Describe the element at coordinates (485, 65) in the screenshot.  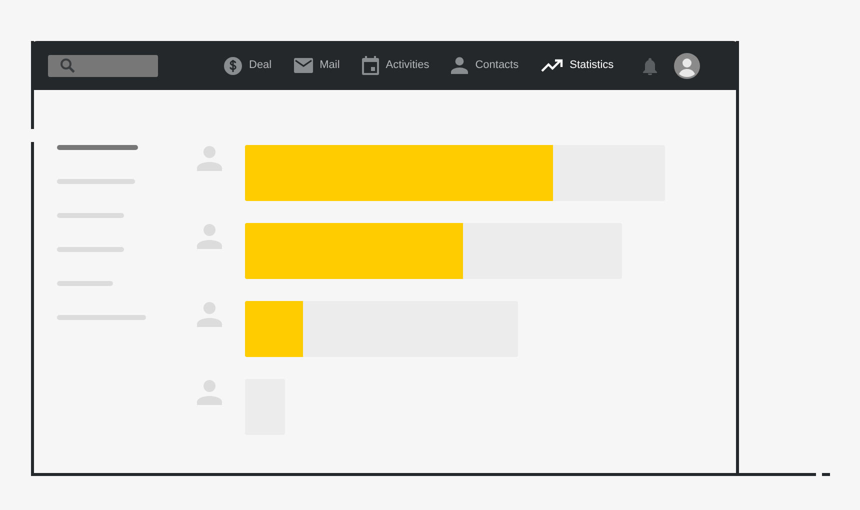
I see `nav-tab: Contacts` at that location.